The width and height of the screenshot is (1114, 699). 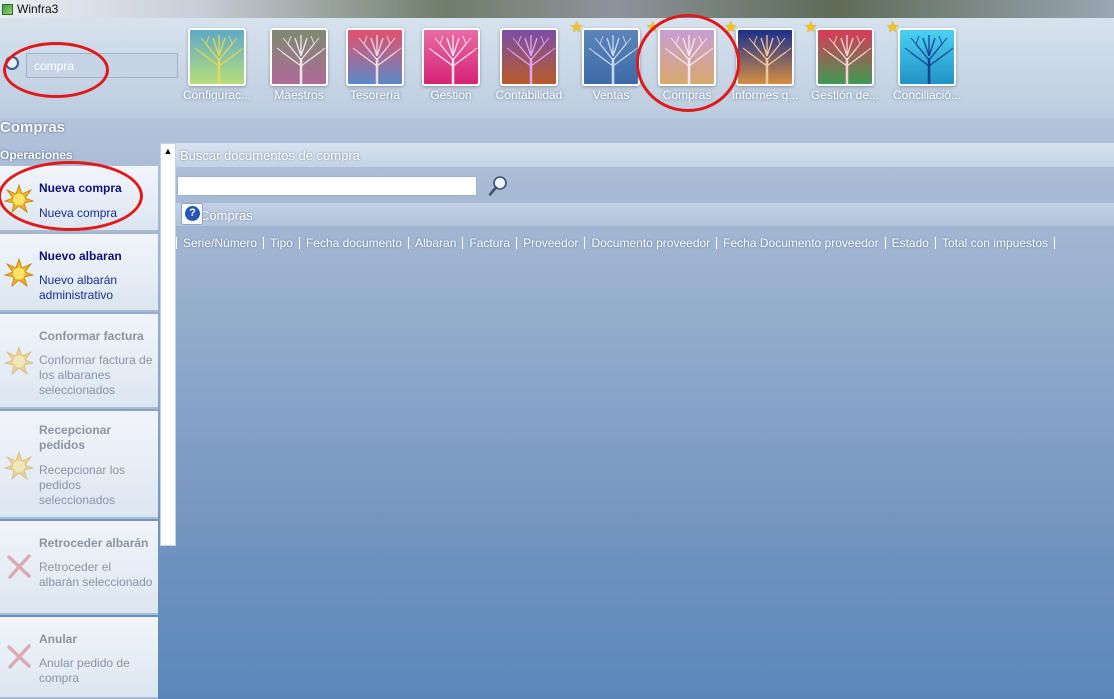 I want to click on column-header: Factura, so click(x=489, y=243).